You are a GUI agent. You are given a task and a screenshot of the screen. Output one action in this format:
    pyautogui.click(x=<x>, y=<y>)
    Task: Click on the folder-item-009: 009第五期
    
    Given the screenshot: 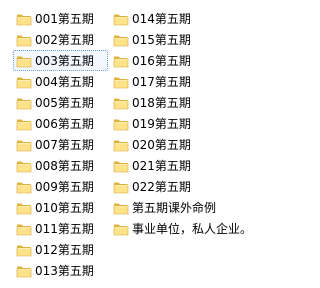 What is the action you would take?
    pyautogui.click(x=60, y=186)
    